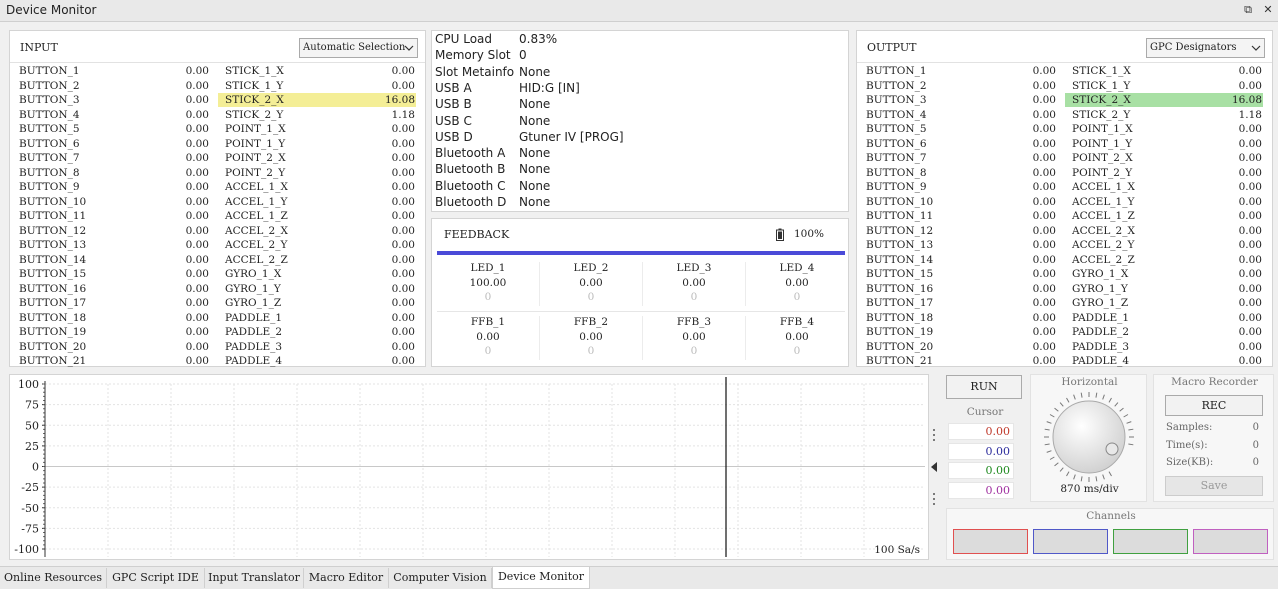 Image resolution: width=1278 pixels, height=589 pixels. Describe the element at coordinates (28, 384) in the screenshot. I see `y-tick-label: 100` at that location.